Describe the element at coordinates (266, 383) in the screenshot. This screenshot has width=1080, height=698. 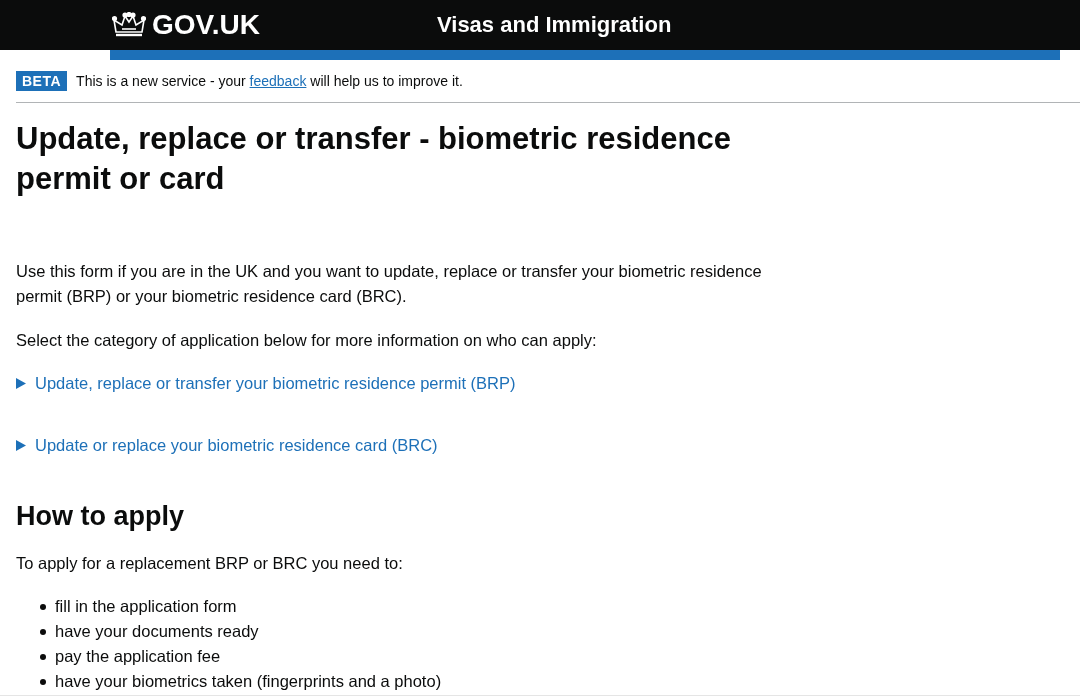
I see `details-summary-link: Update, replace or transfer your biometric residence permit (BRP)` at that location.